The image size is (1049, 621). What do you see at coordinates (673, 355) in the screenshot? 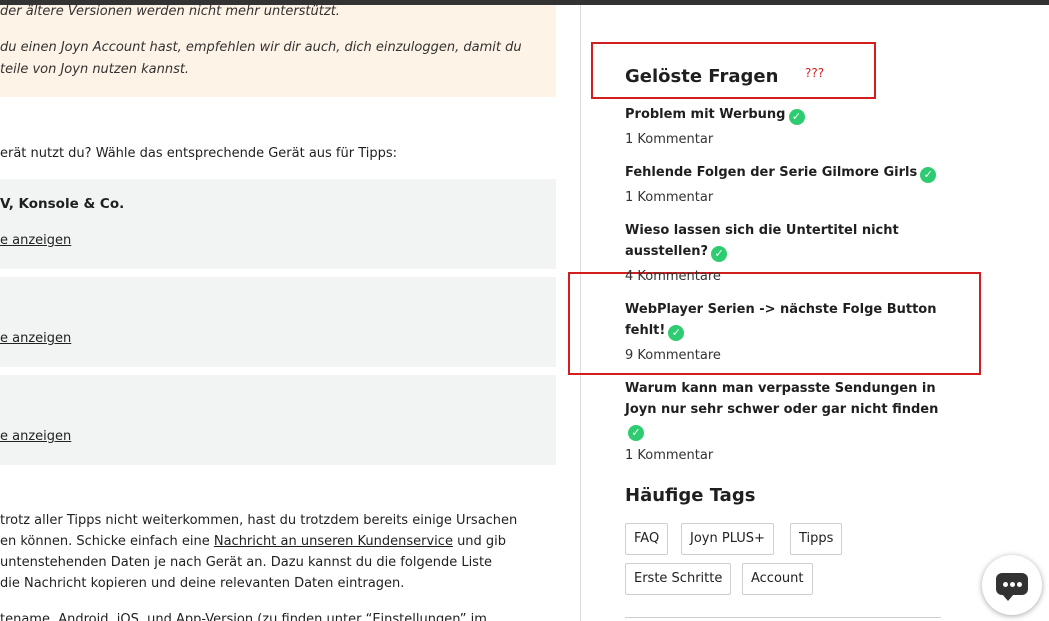
I see `comment-count: 9 Kommentare` at bounding box center [673, 355].